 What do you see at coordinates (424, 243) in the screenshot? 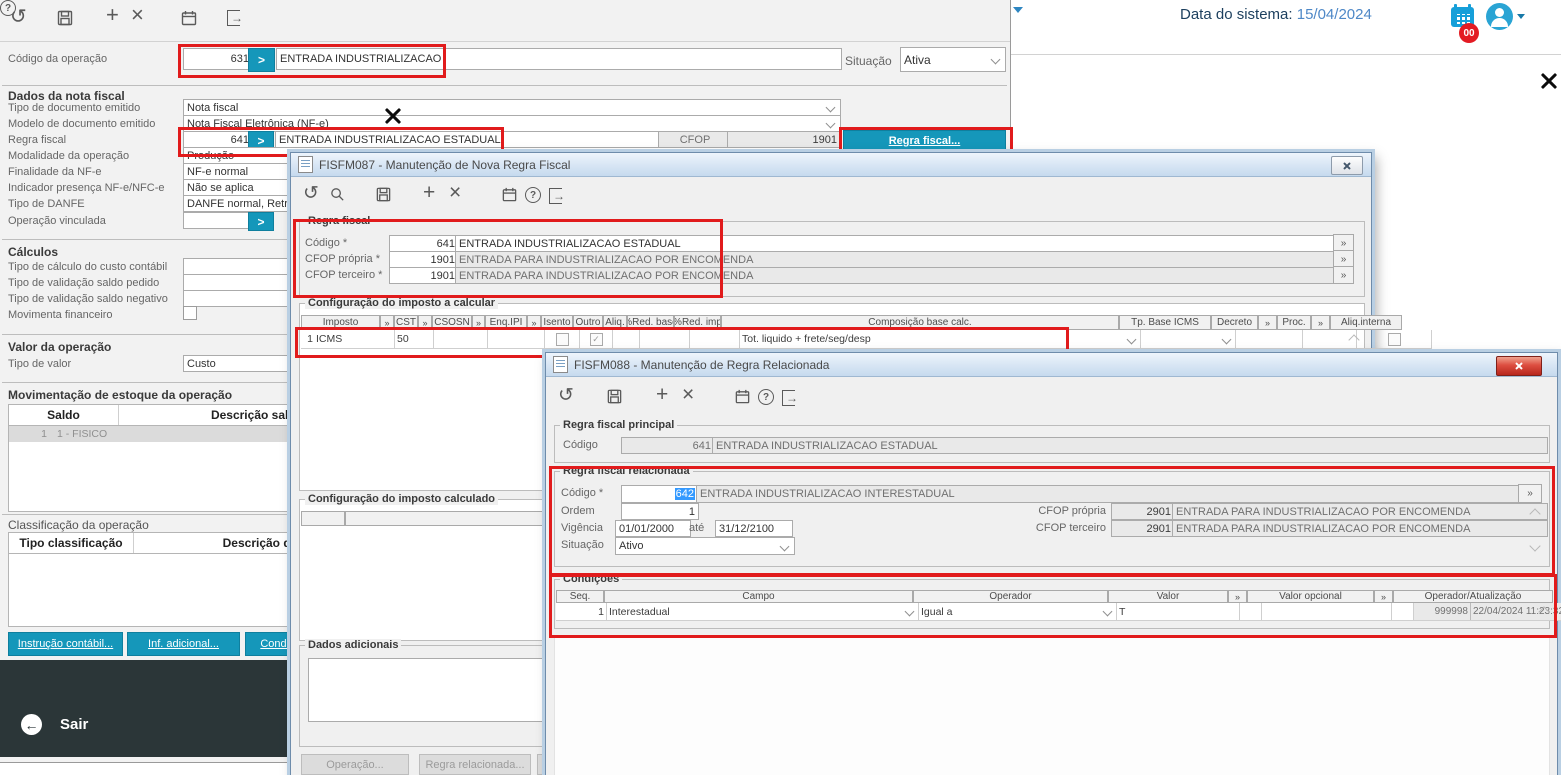
I see `d087-codigo-input: 641` at bounding box center [424, 243].